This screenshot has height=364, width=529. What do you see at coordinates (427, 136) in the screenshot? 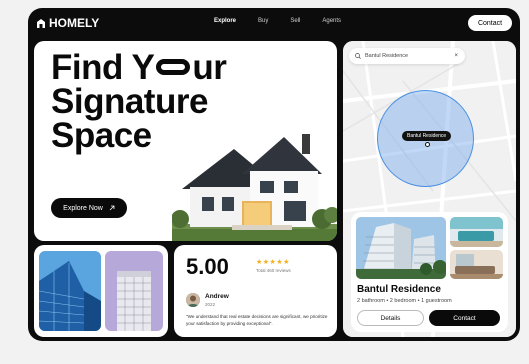
I see `map-pin-label: Bantul Residence` at bounding box center [427, 136].